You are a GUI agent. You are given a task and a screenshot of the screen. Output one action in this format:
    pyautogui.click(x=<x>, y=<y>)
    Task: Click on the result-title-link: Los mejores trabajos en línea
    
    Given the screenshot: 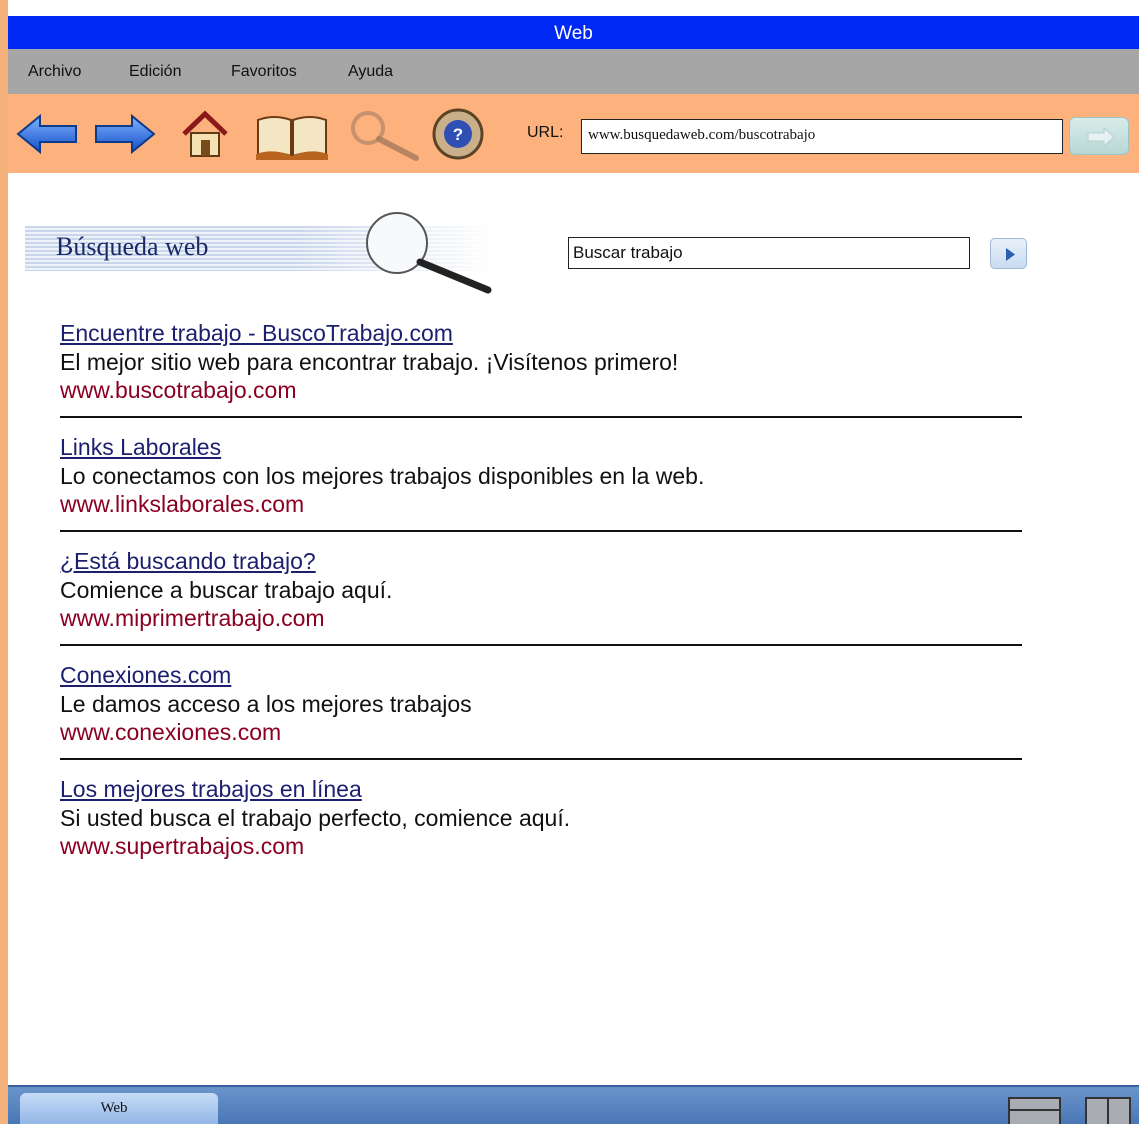 What is the action you would take?
    pyautogui.click(x=211, y=789)
    